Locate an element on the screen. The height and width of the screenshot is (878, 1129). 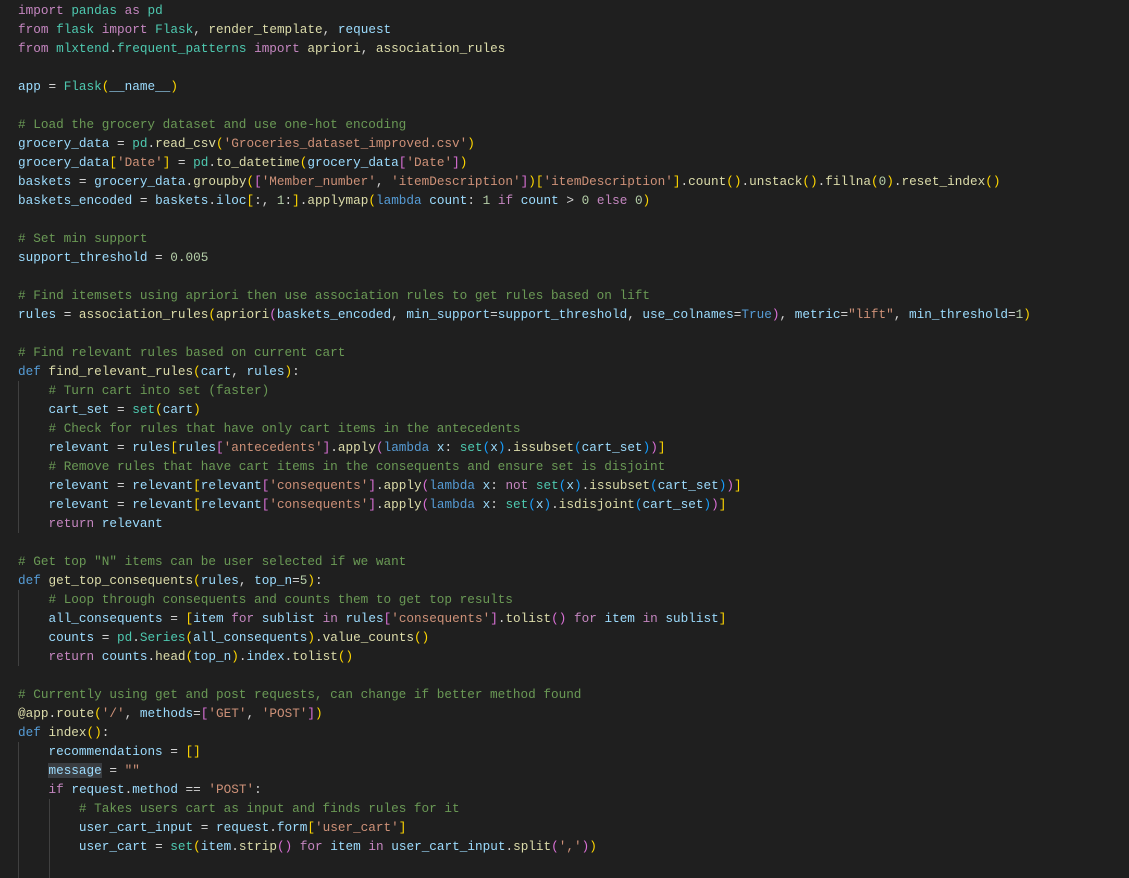
code-comment-line: # Turn cart into set (faster) is located at coordinates (143, 390).